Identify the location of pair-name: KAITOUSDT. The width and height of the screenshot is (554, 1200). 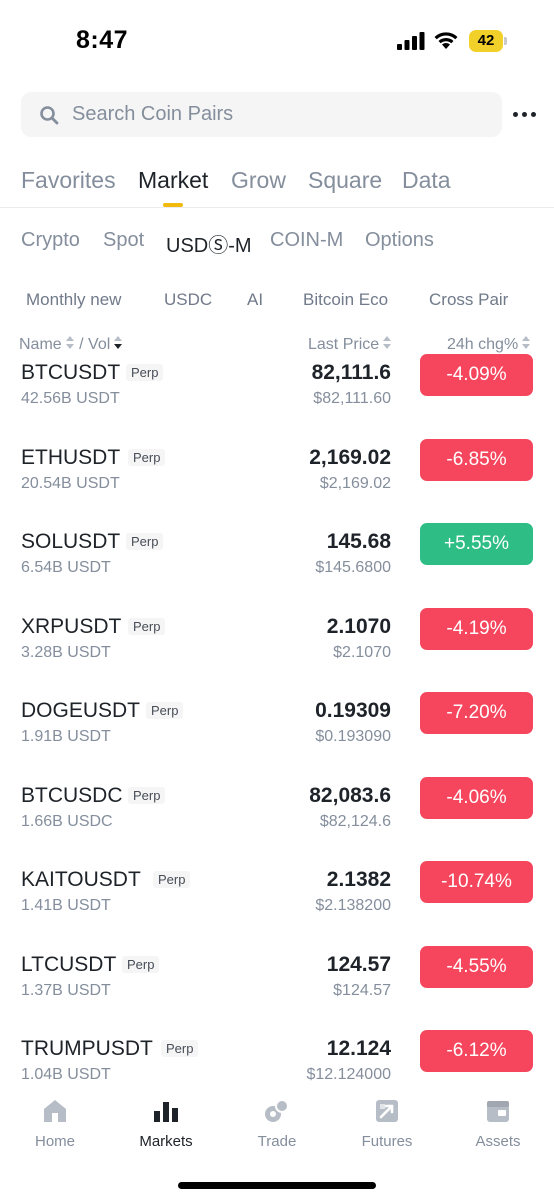
(81, 879).